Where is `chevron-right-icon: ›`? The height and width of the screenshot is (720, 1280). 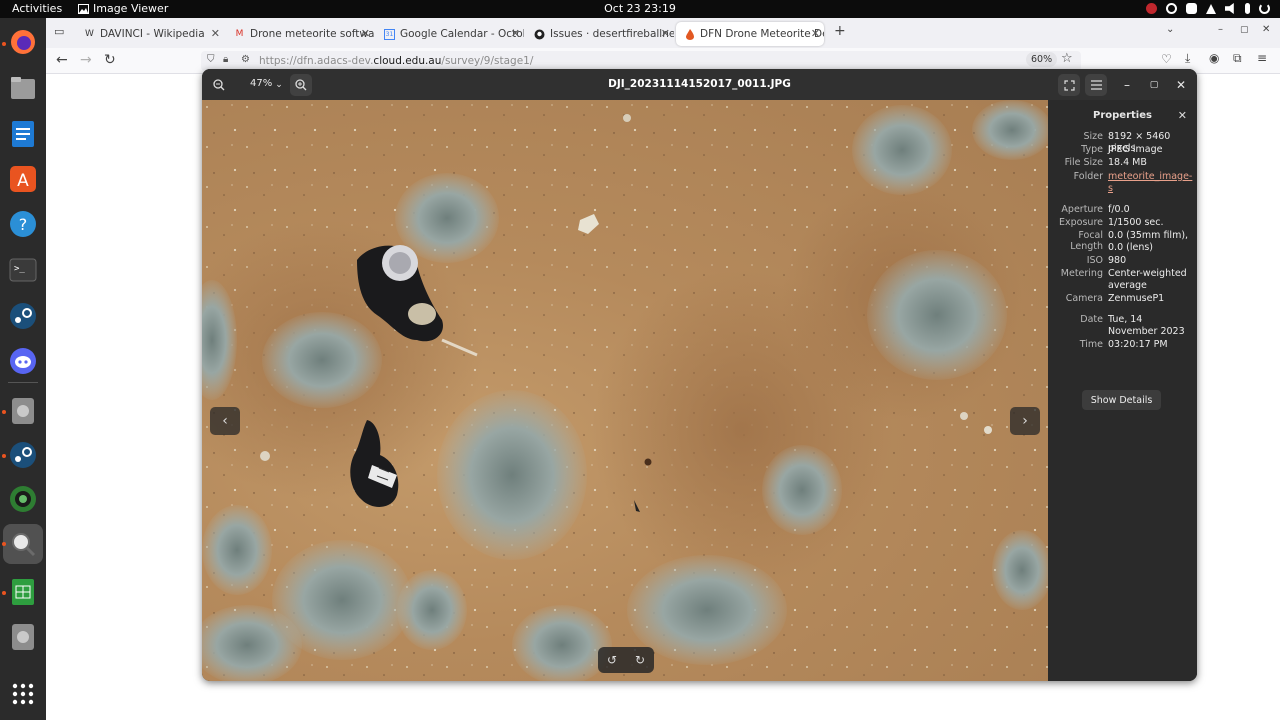
chevron-right-icon: › is located at coordinates (1025, 421).